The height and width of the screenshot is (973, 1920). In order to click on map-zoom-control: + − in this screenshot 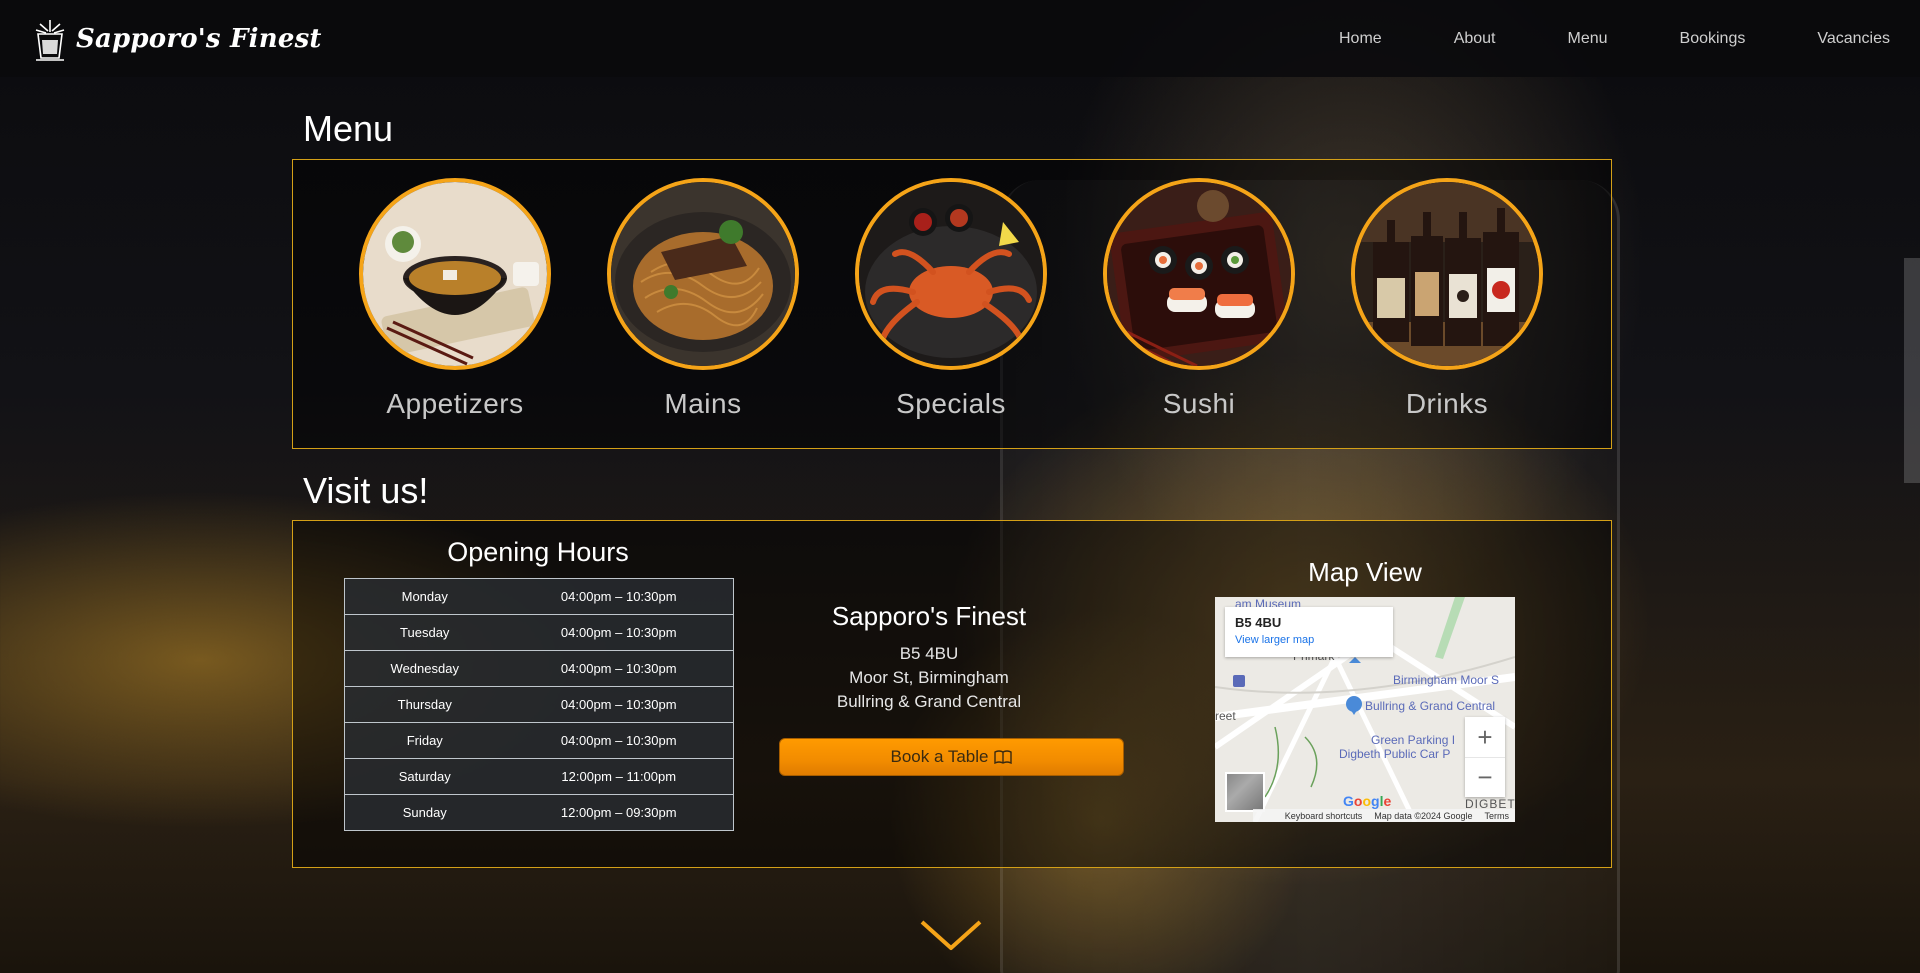, I will do `click(1485, 757)`.